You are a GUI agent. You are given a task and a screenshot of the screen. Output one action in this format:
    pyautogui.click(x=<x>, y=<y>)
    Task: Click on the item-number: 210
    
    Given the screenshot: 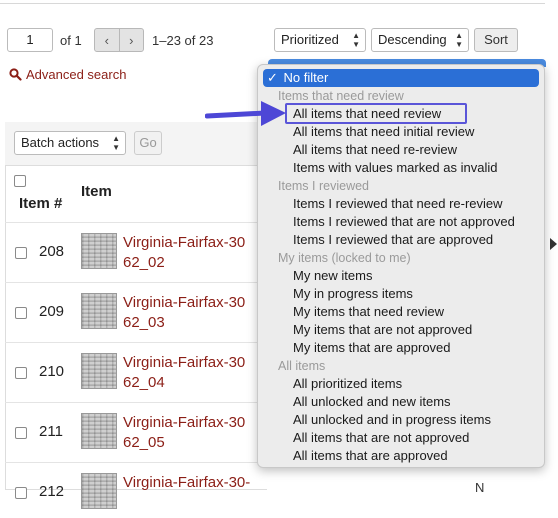 What is the action you would take?
    pyautogui.click(x=52, y=371)
    